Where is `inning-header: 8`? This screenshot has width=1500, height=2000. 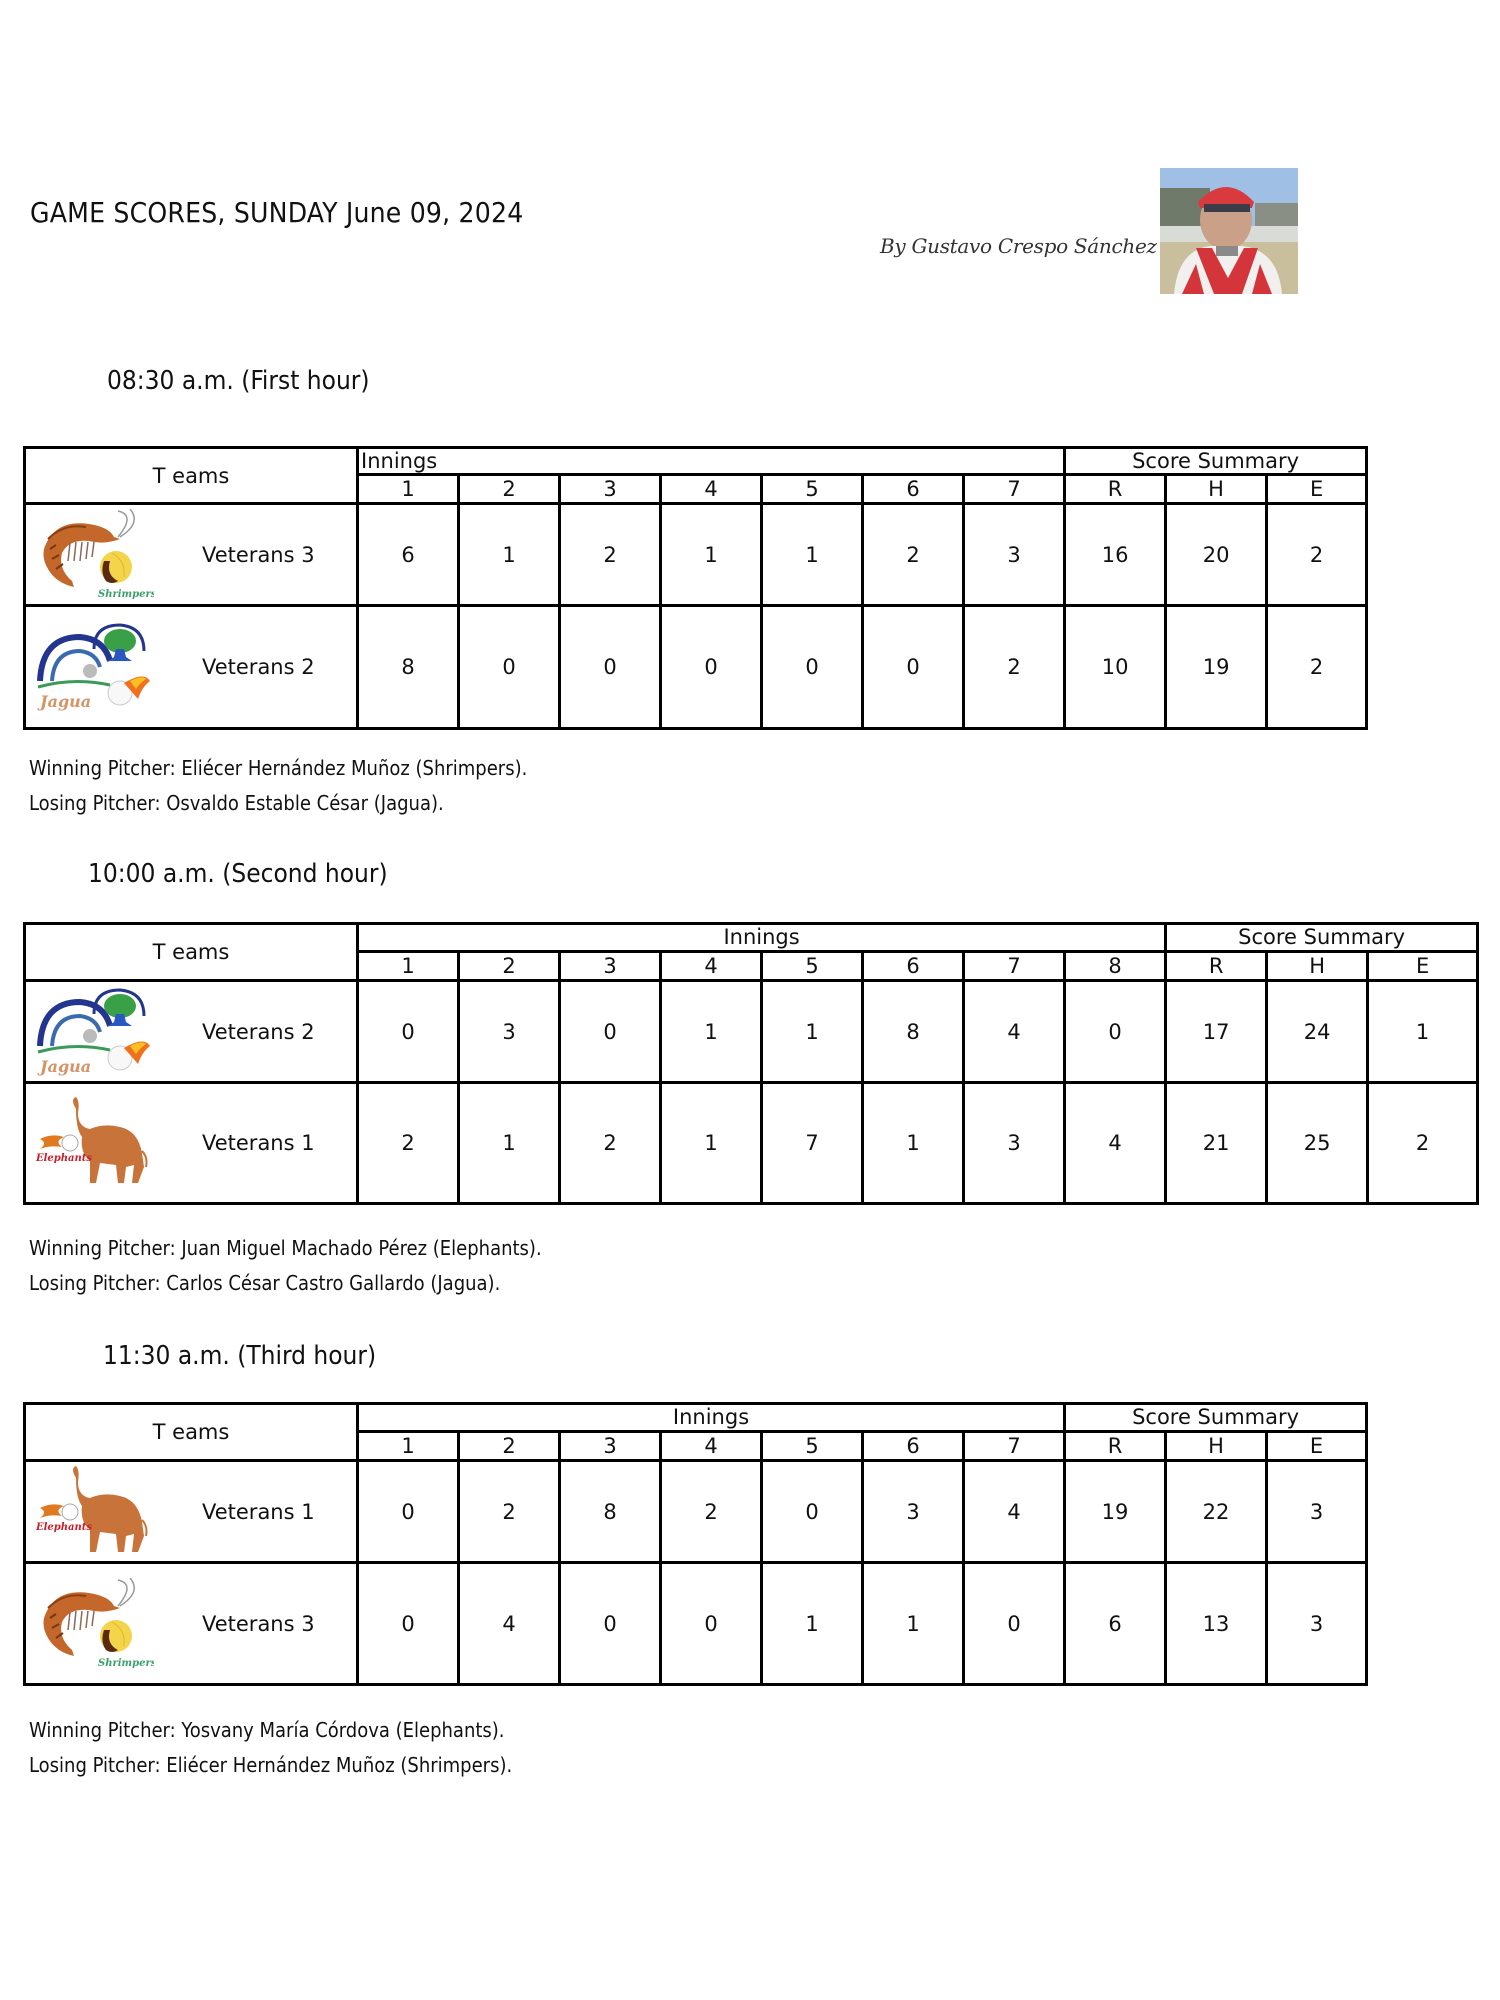
inning-header: 8 is located at coordinates (1115, 966).